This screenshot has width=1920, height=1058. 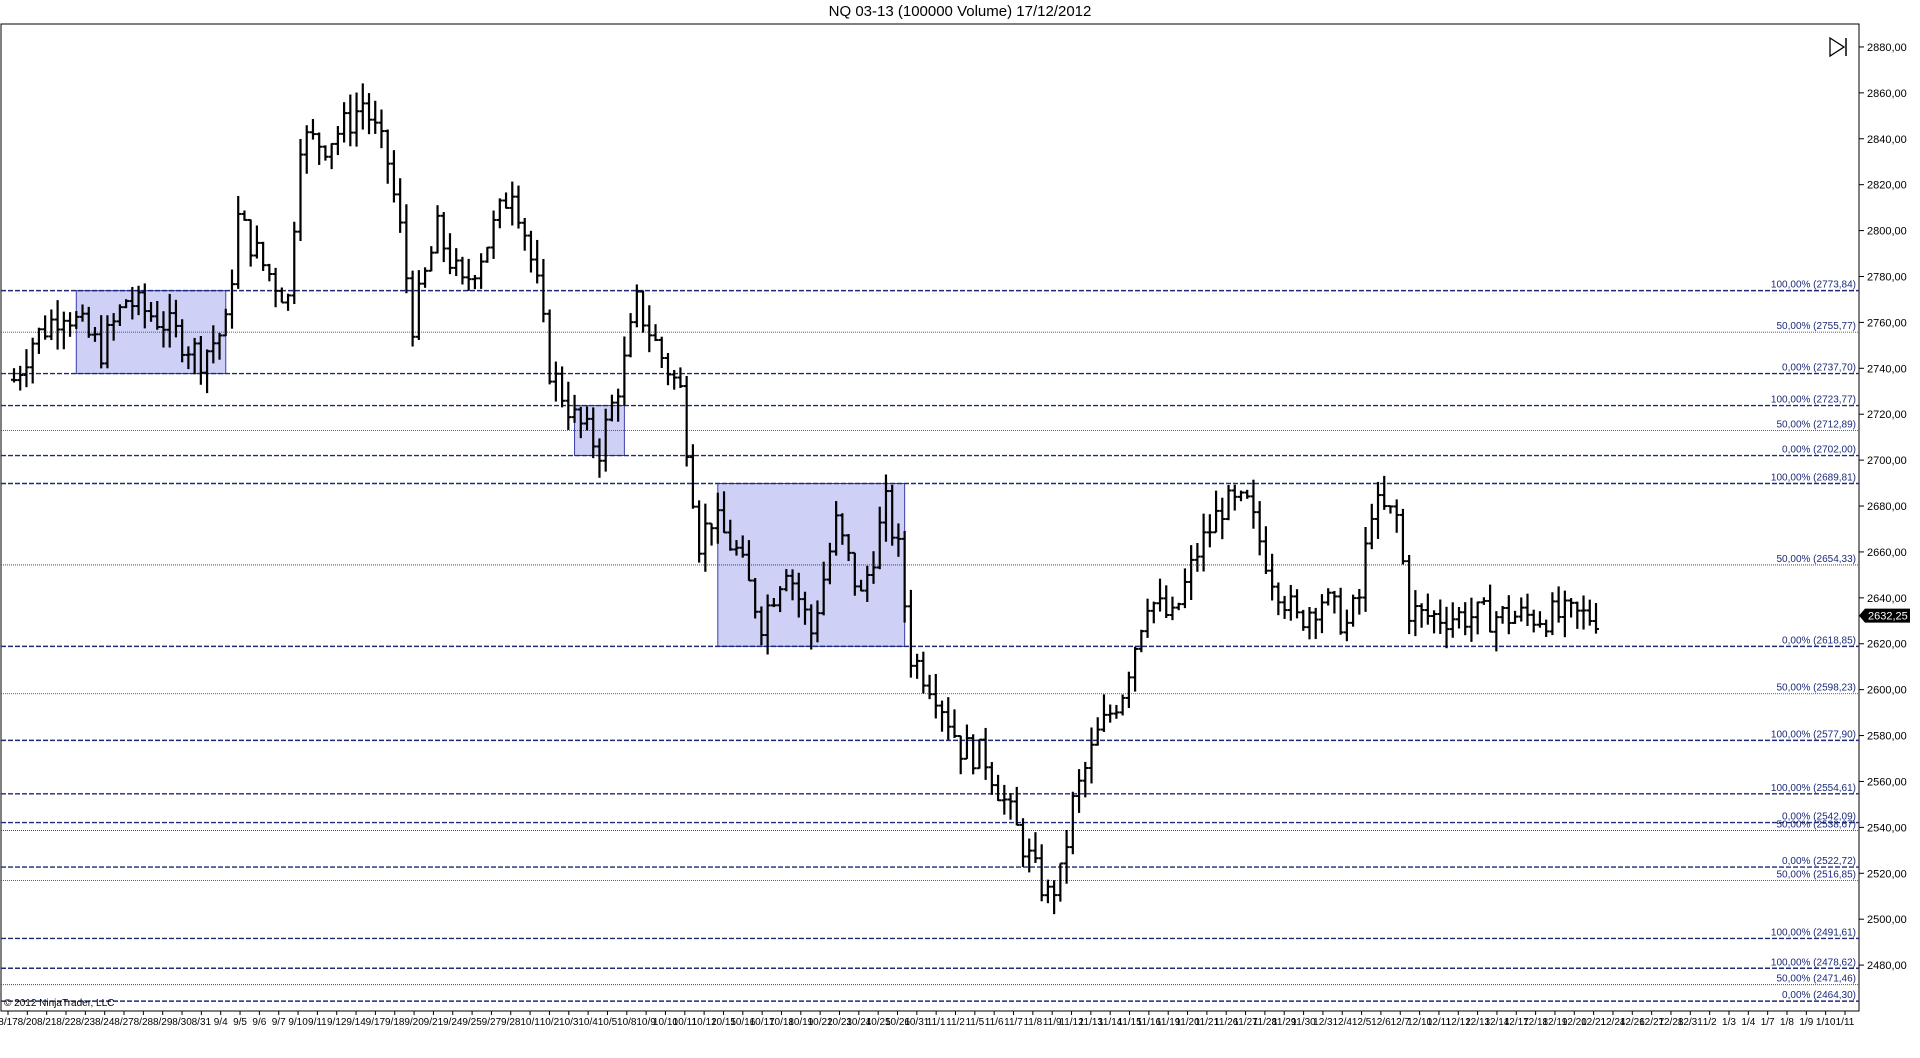 I want to click on fib-level-label: 100,00% (2773,84), so click(x=1813, y=285).